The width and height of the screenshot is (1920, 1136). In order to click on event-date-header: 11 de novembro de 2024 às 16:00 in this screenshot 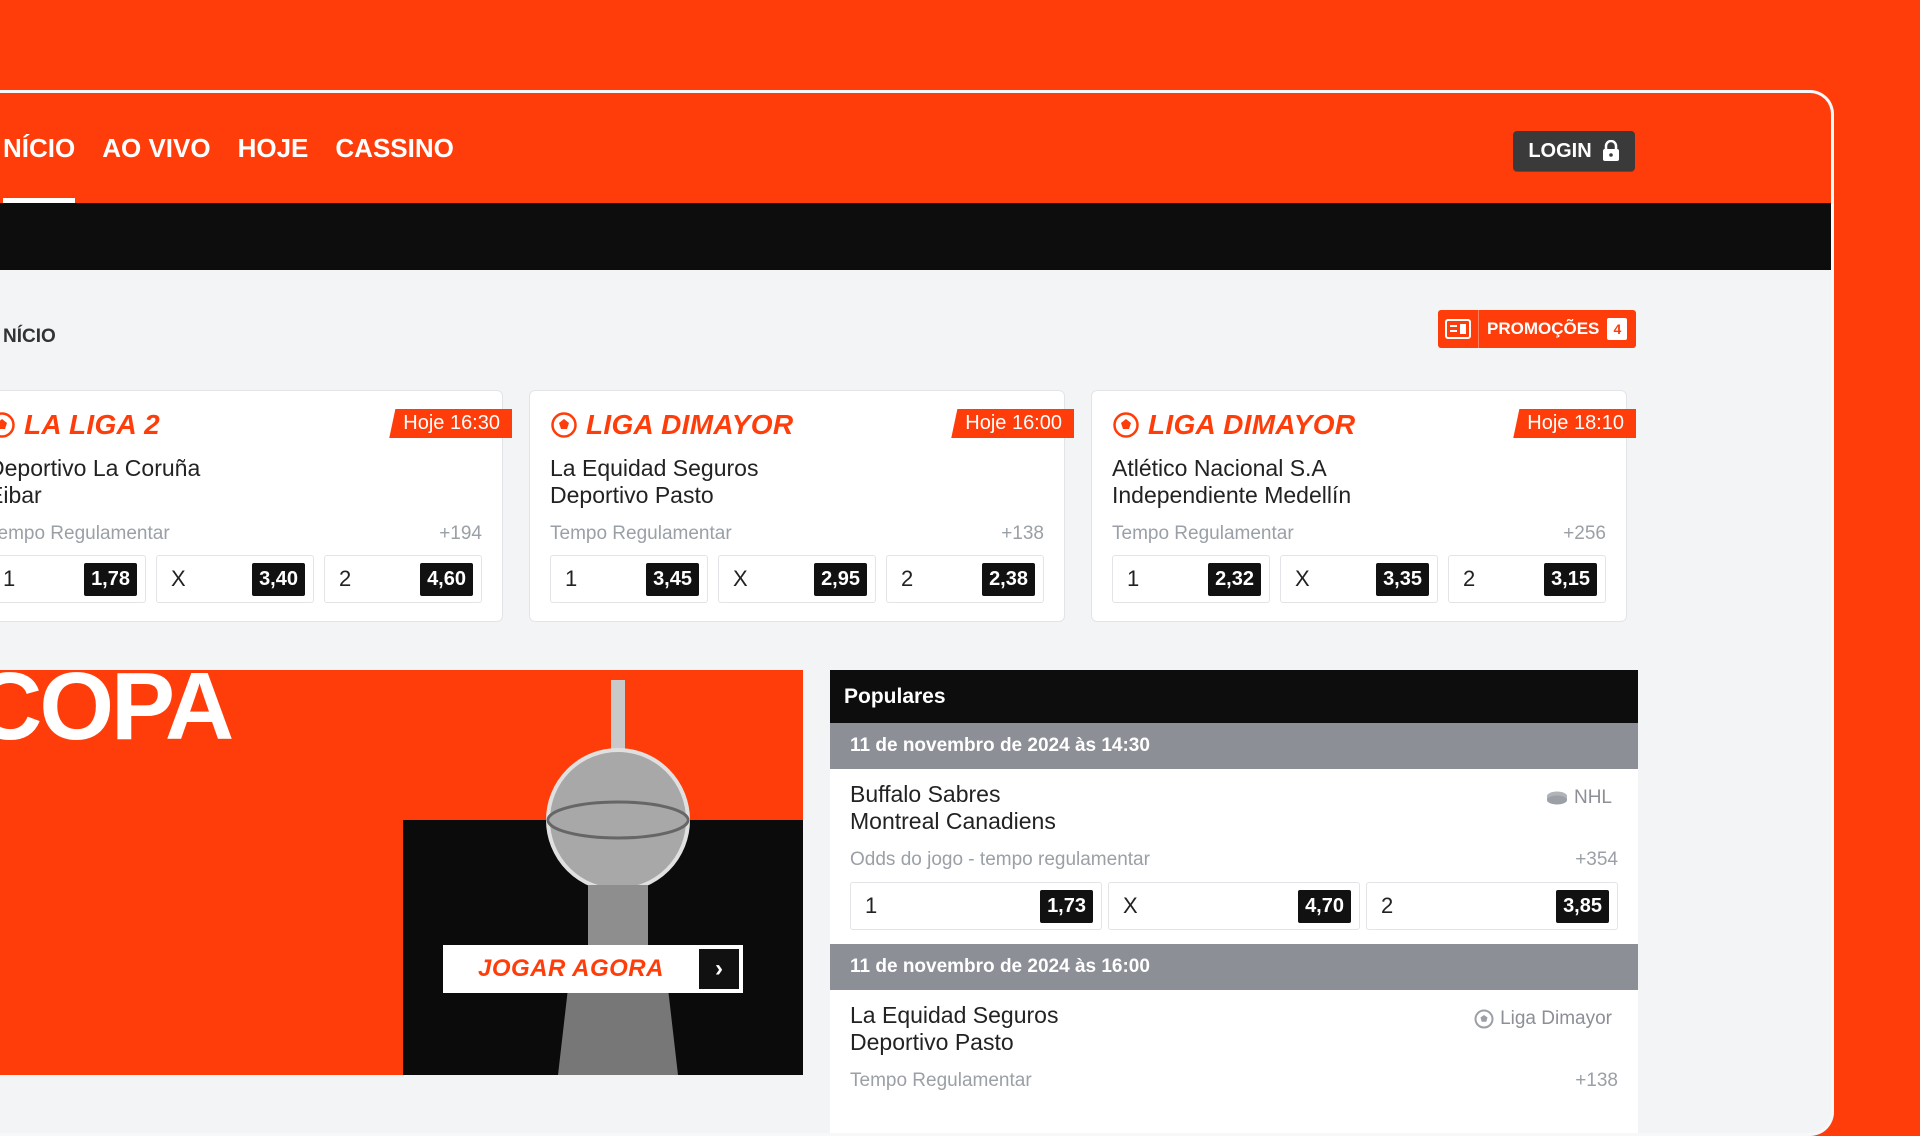, I will do `click(1234, 967)`.